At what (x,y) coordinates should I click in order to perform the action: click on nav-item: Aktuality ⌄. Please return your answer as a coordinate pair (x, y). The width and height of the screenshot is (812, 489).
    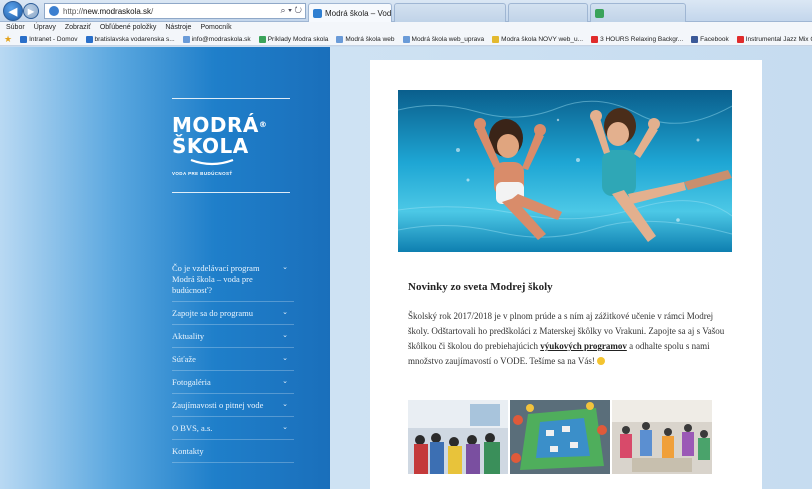
    Looking at the image, I should click on (233, 338).